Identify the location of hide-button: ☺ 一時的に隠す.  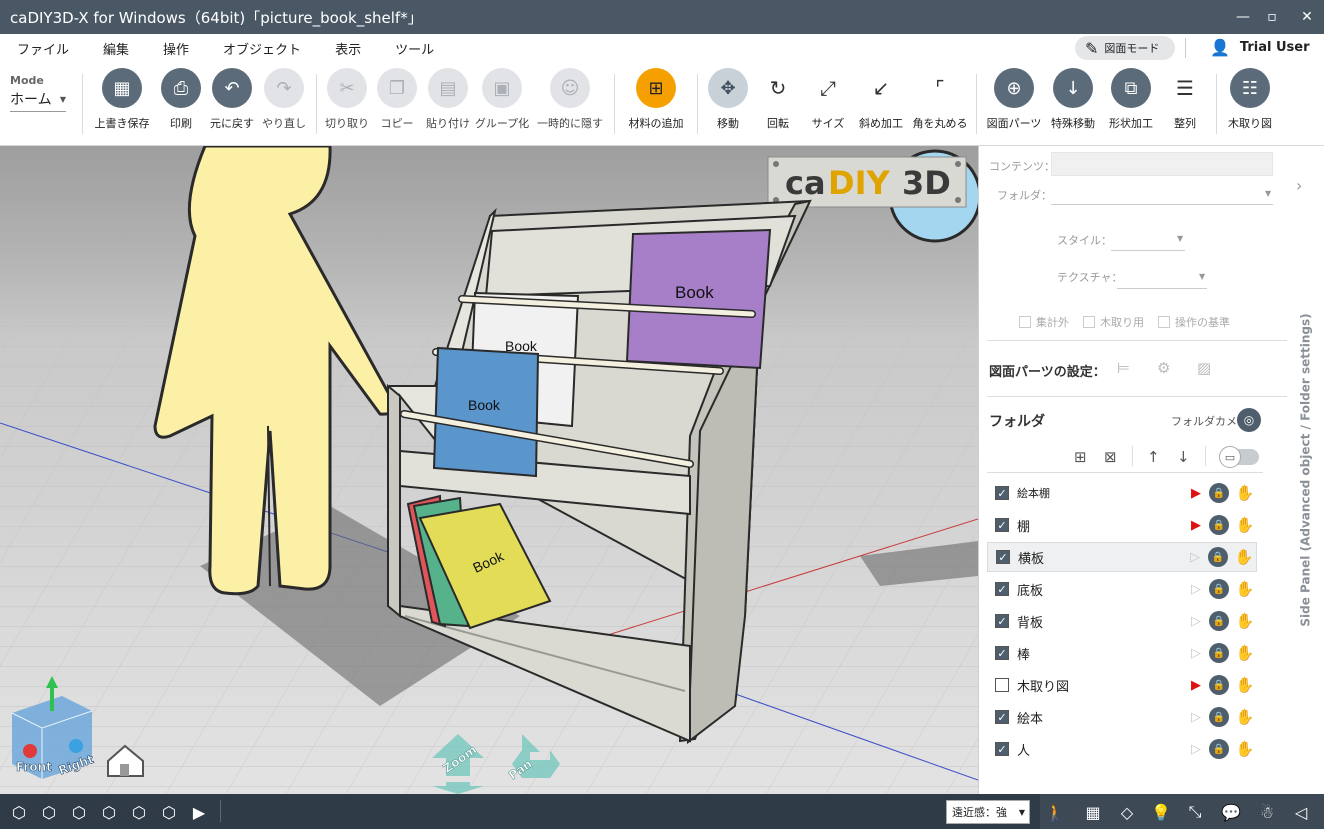
(570, 99).